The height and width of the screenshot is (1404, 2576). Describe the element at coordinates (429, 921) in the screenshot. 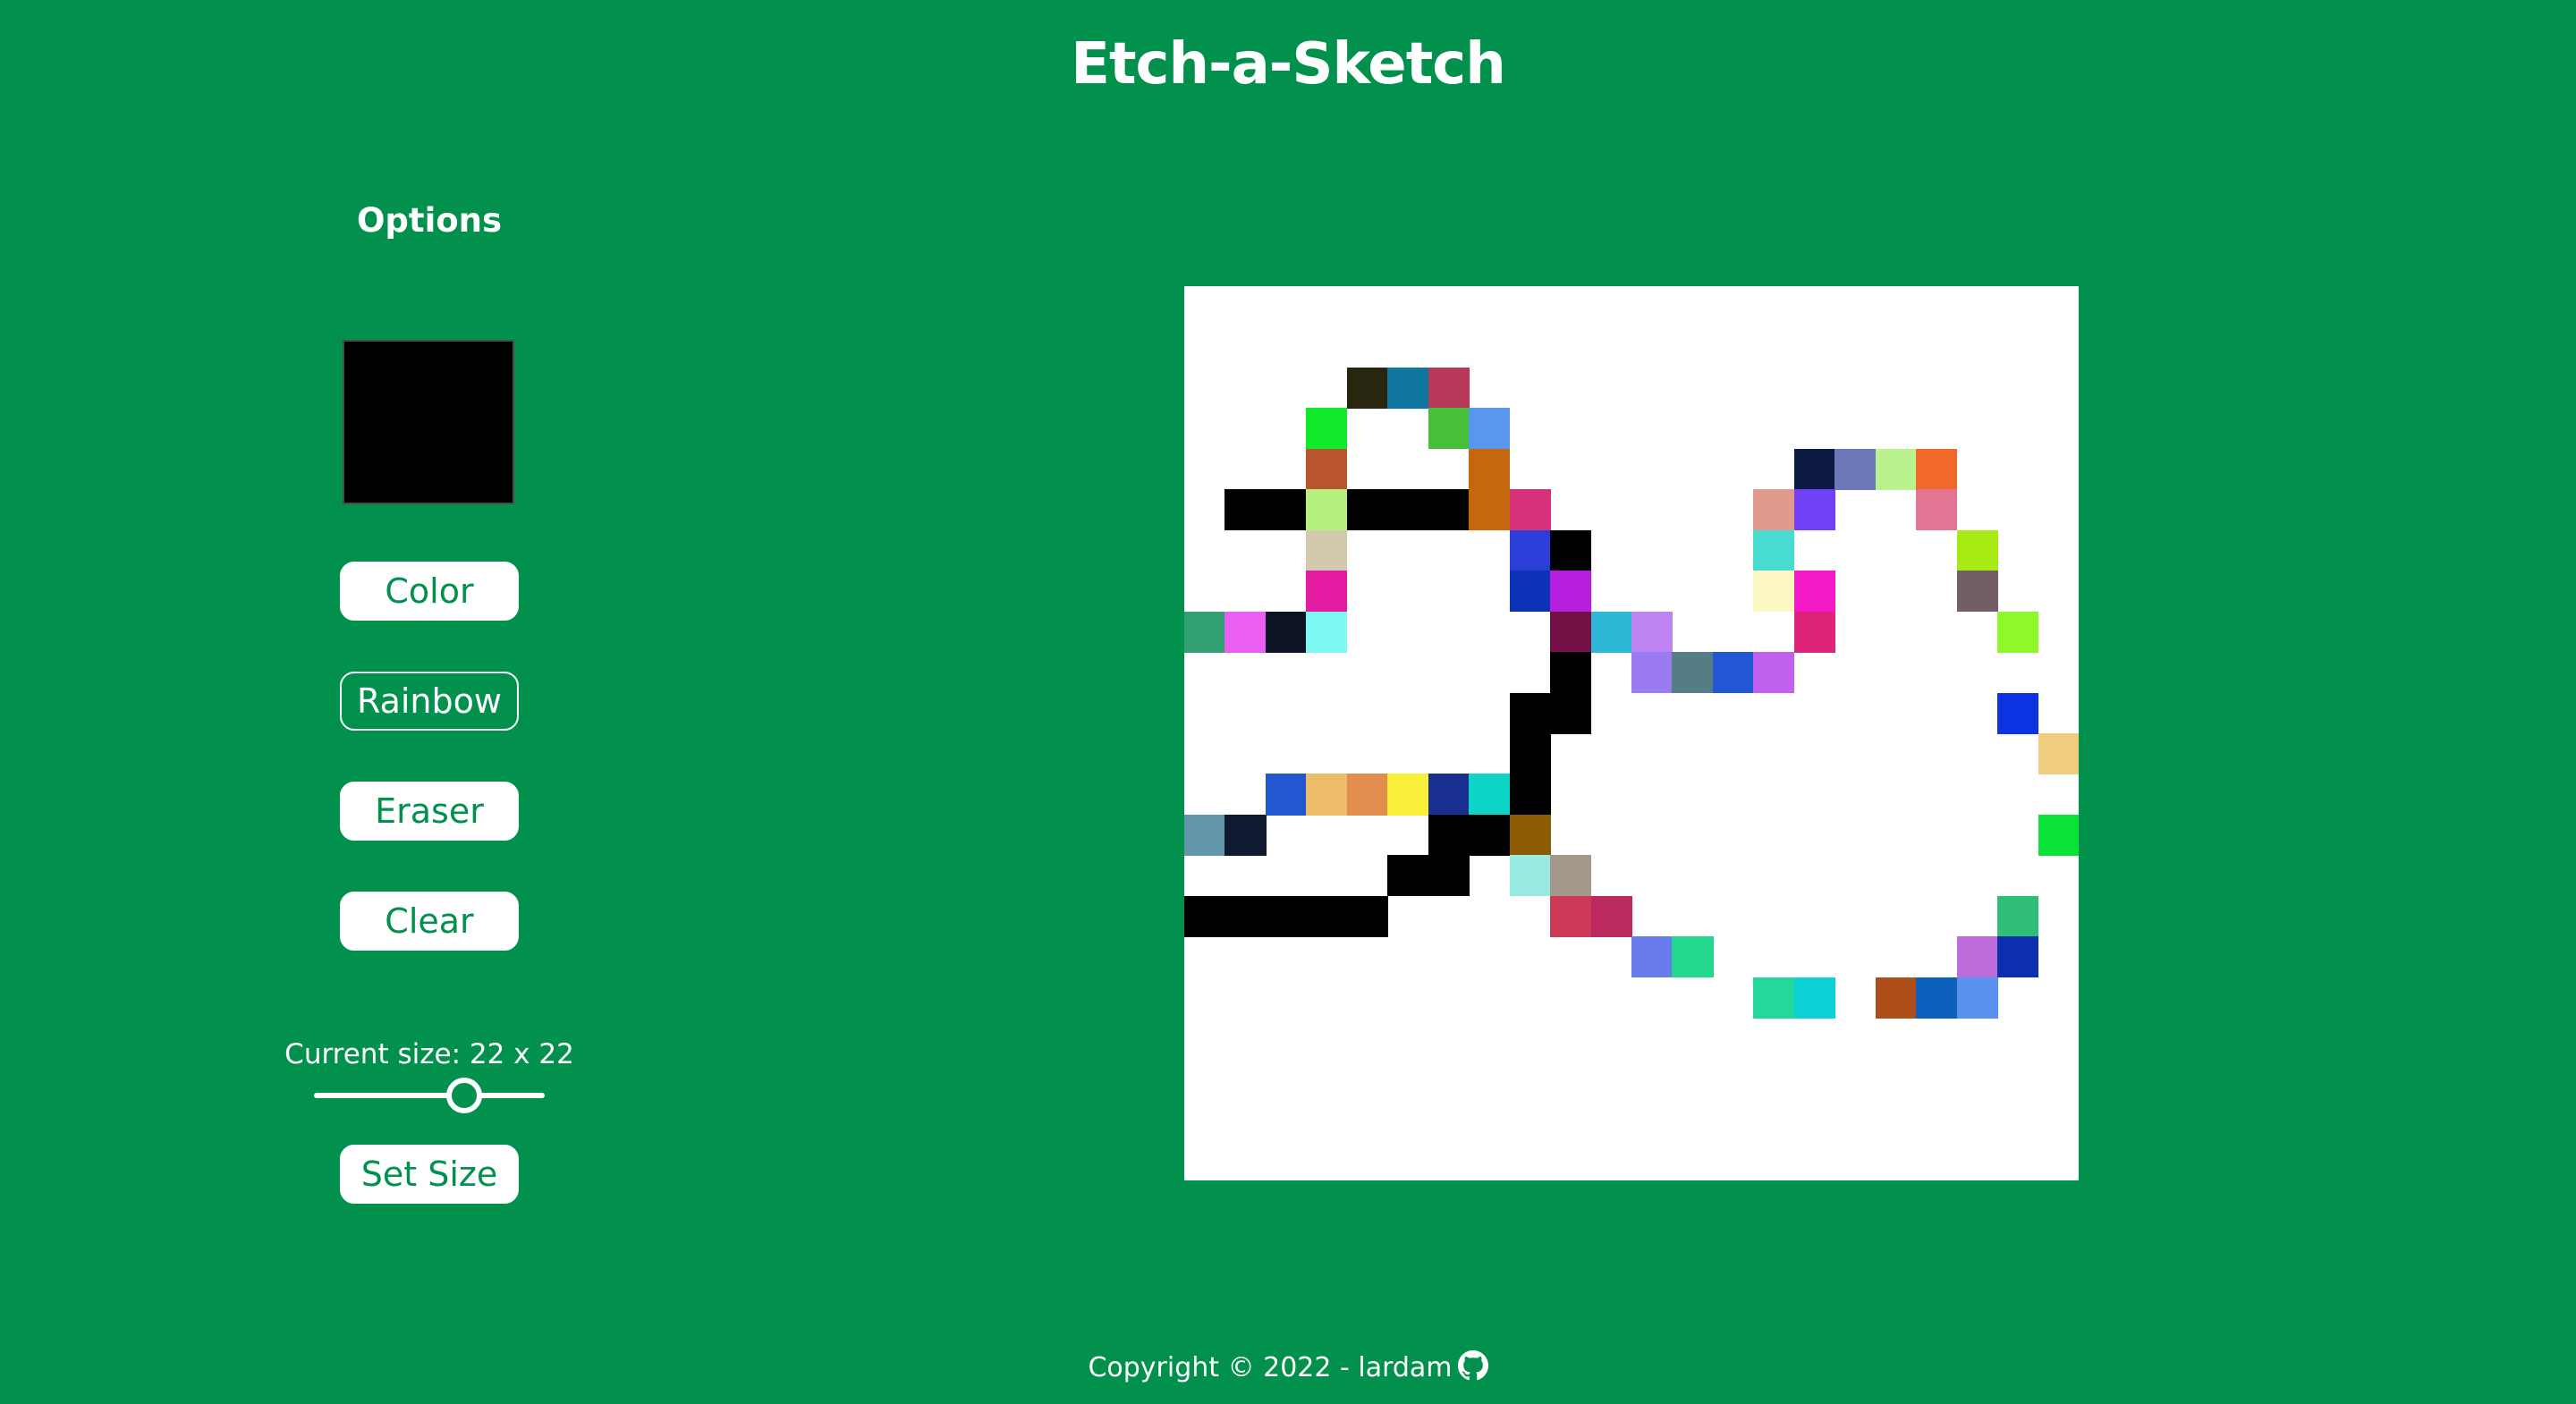

I see `clear-button: Clear` at that location.